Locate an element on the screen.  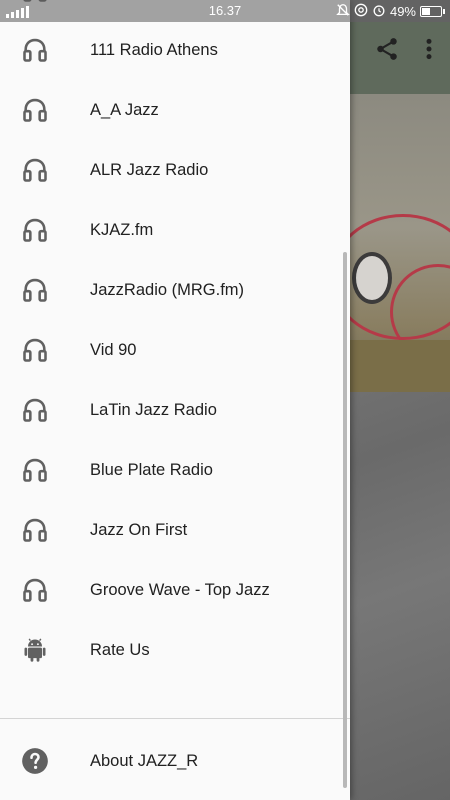
drawer-item-label: A_A Jazz is located at coordinates (124, 109).